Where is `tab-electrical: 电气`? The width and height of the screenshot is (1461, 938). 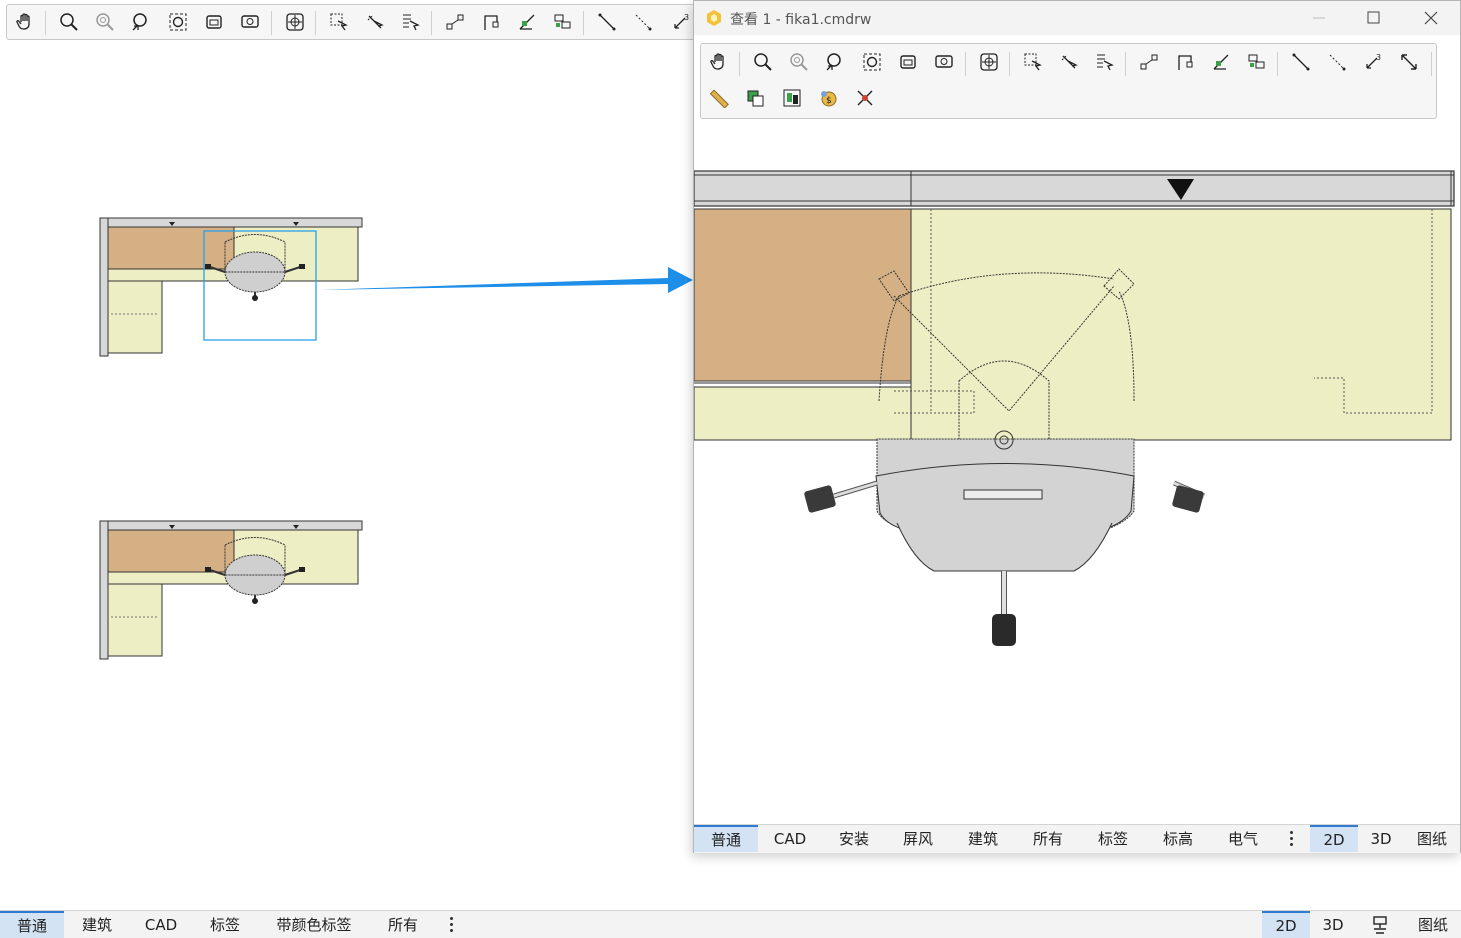 tab-electrical: 电气 is located at coordinates (1243, 838).